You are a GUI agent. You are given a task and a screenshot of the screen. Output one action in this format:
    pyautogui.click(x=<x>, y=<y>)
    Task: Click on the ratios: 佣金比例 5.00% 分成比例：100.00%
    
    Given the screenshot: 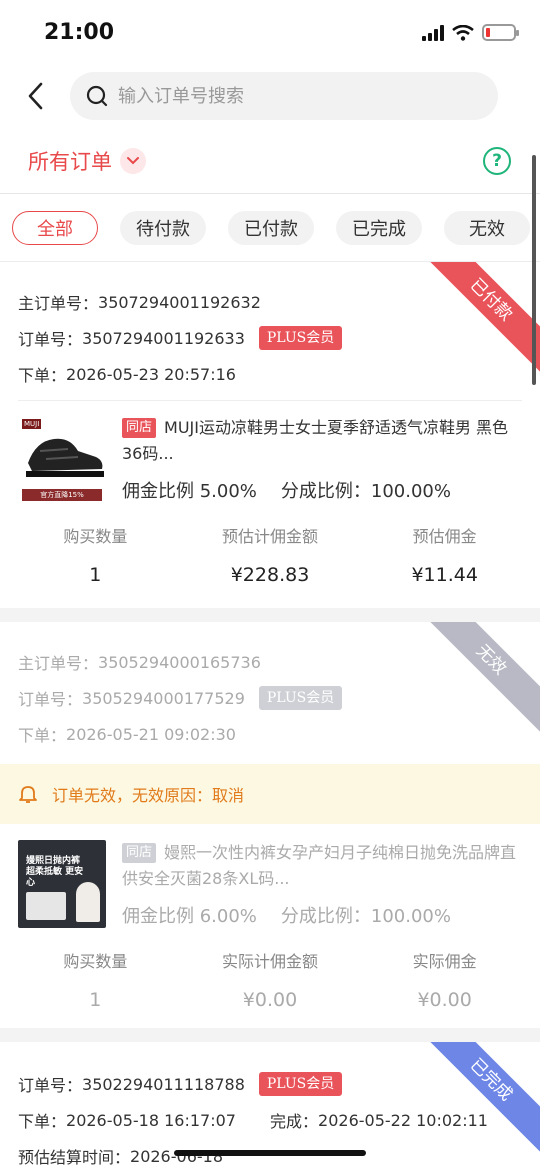 What is the action you would take?
    pyautogui.click(x=322, y=490)
    